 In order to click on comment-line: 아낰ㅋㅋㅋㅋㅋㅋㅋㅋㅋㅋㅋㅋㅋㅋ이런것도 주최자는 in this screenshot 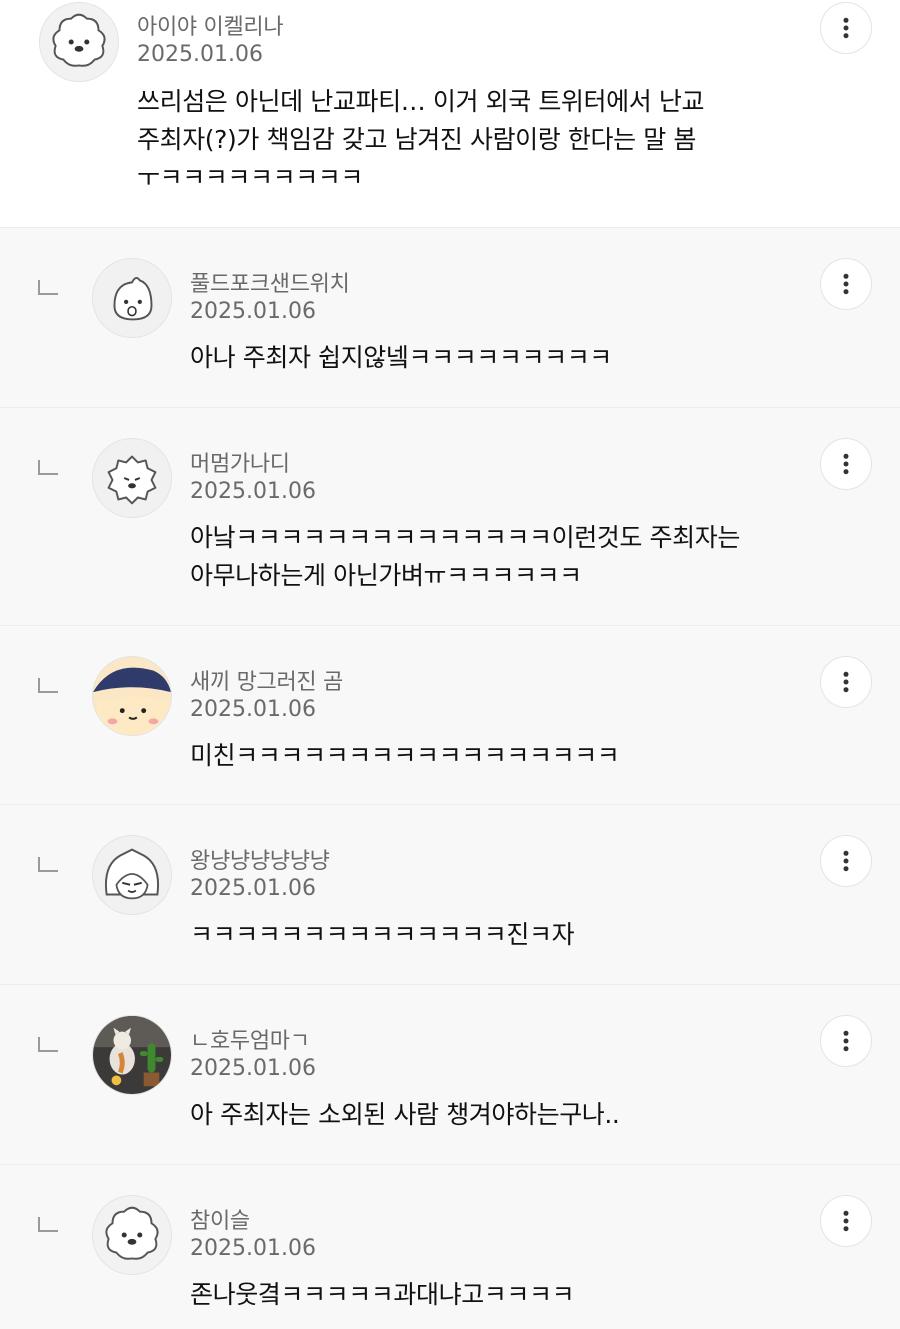, I will do `click(465, 537)`.